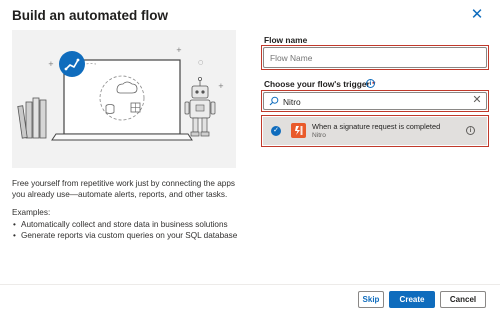 Image resolution: width=500 pixels, height=316 pixels. What do you see at coordinates (286, 40) in the screenshot?
I see `flow-name-label: Flow name` at bounding box center [286, 40].